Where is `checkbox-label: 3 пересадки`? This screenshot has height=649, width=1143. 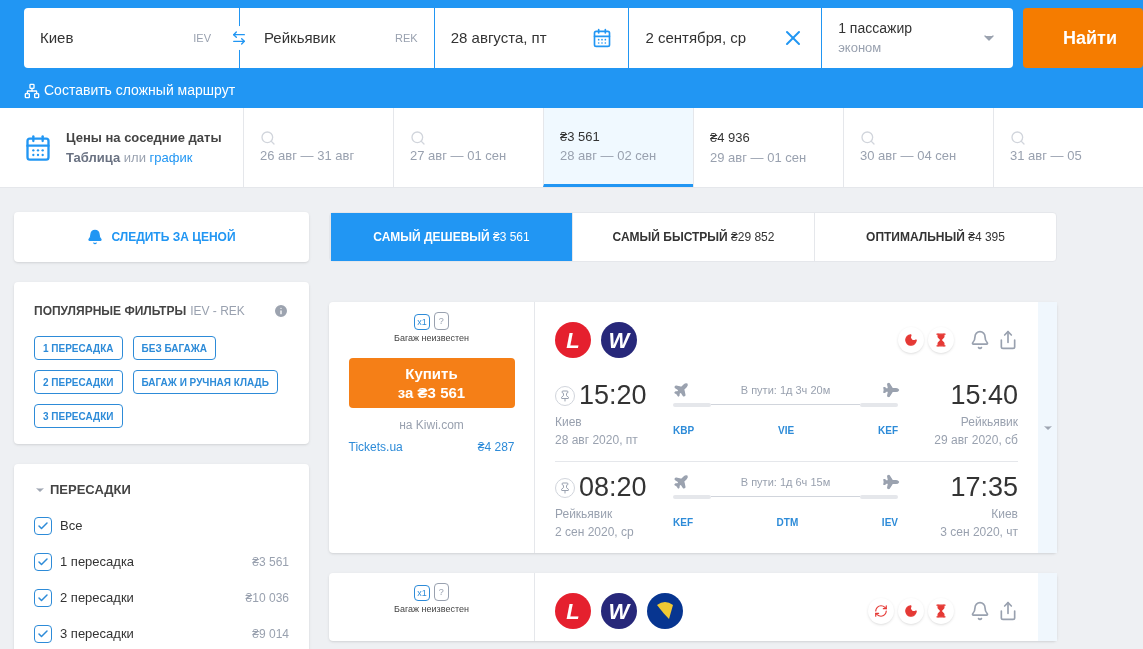 checkbox-label: 3 пересадки is located at coordinates (97, 633).